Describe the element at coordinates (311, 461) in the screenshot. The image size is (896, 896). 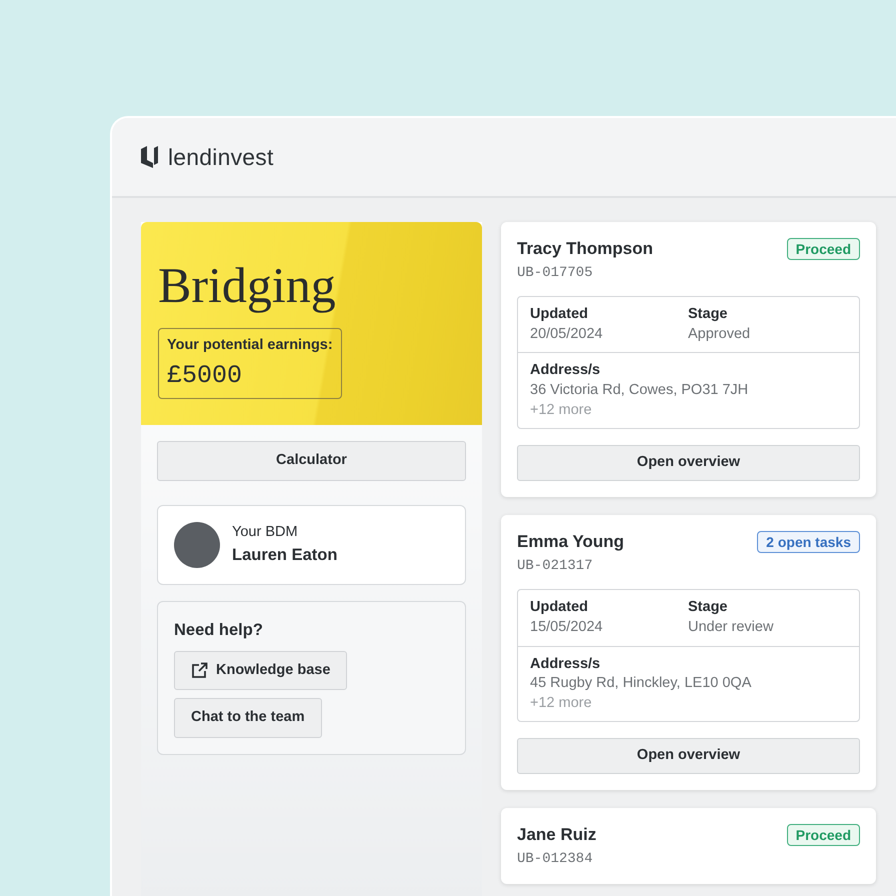
I see `calculator-button: Calculator` at that location.